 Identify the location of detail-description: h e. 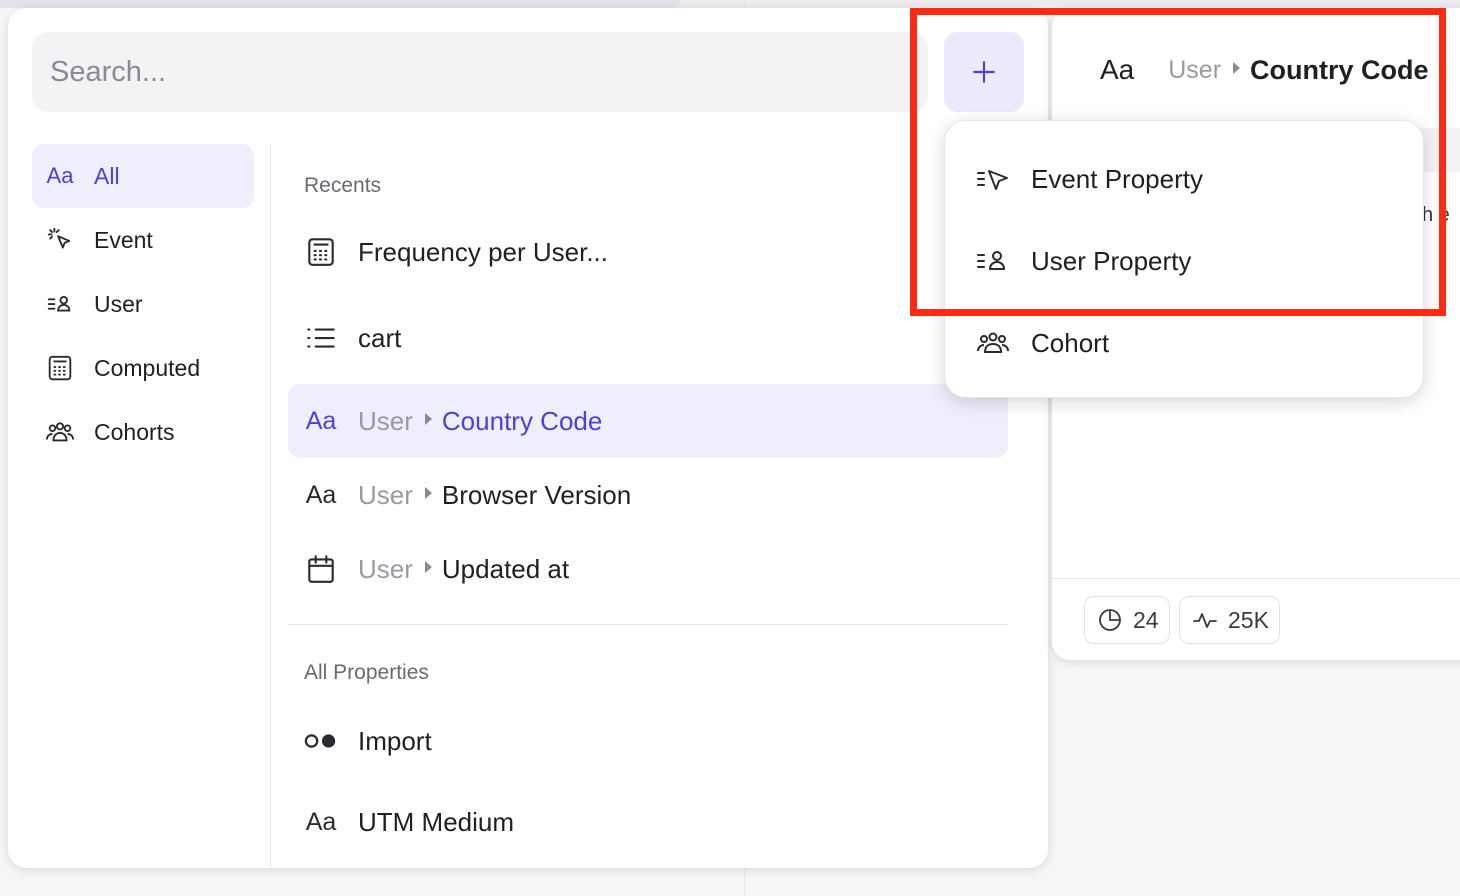
(1436, 215).